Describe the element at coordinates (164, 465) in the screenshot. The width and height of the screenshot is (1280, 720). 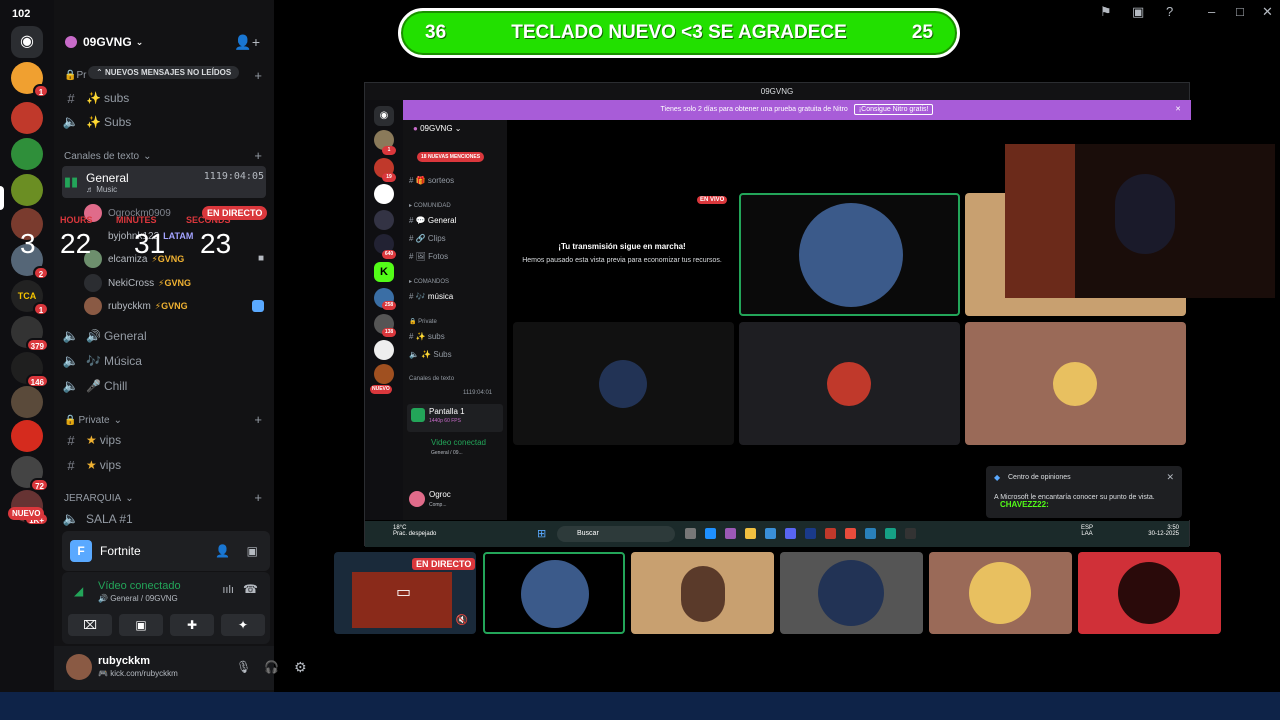
I see `channel-vips-hash: # ★ vips` at that location.